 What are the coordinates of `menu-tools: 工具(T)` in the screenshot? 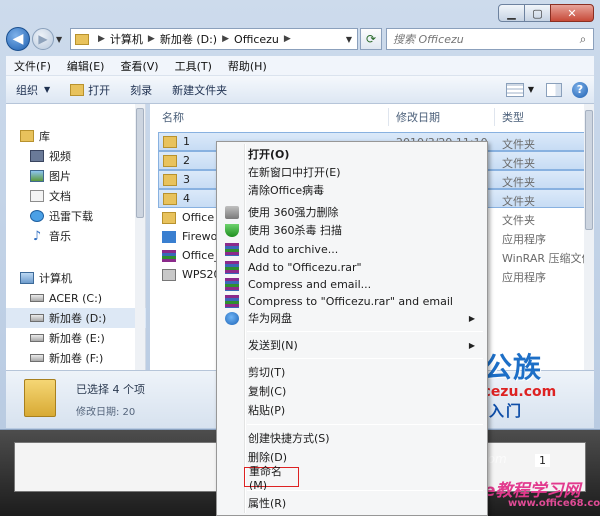 It's located at (193, 66).